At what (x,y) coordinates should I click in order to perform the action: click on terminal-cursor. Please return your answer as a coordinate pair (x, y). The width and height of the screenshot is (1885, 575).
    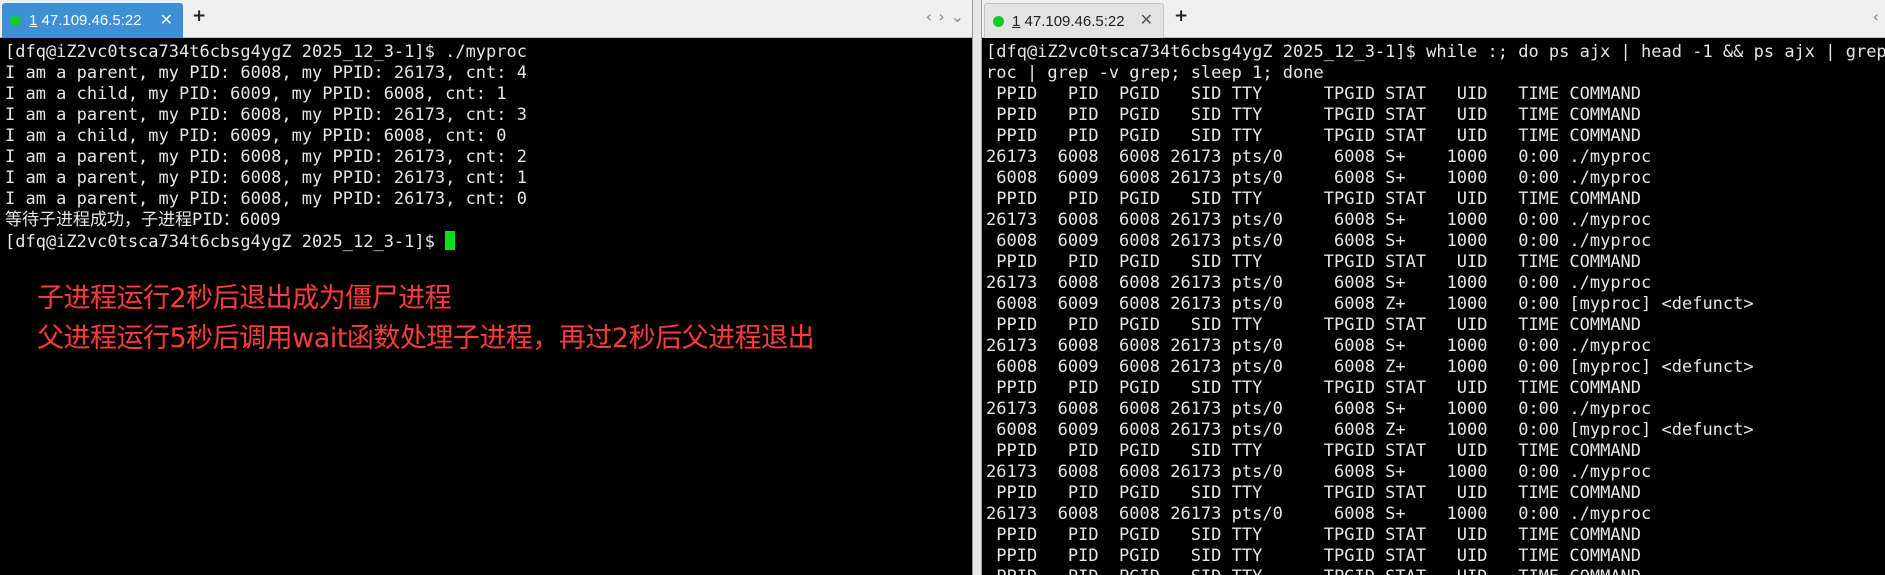
    Looking at the image, I should click on (450, 240).